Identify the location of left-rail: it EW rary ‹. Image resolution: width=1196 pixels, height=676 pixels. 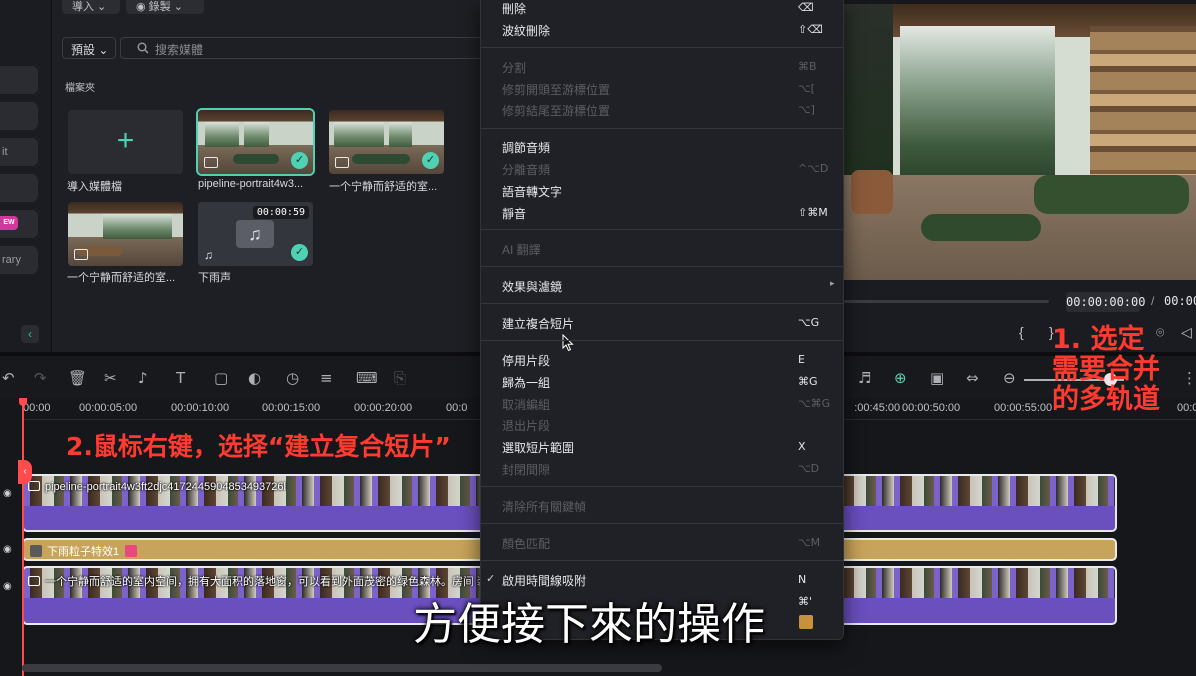
(26, 176).